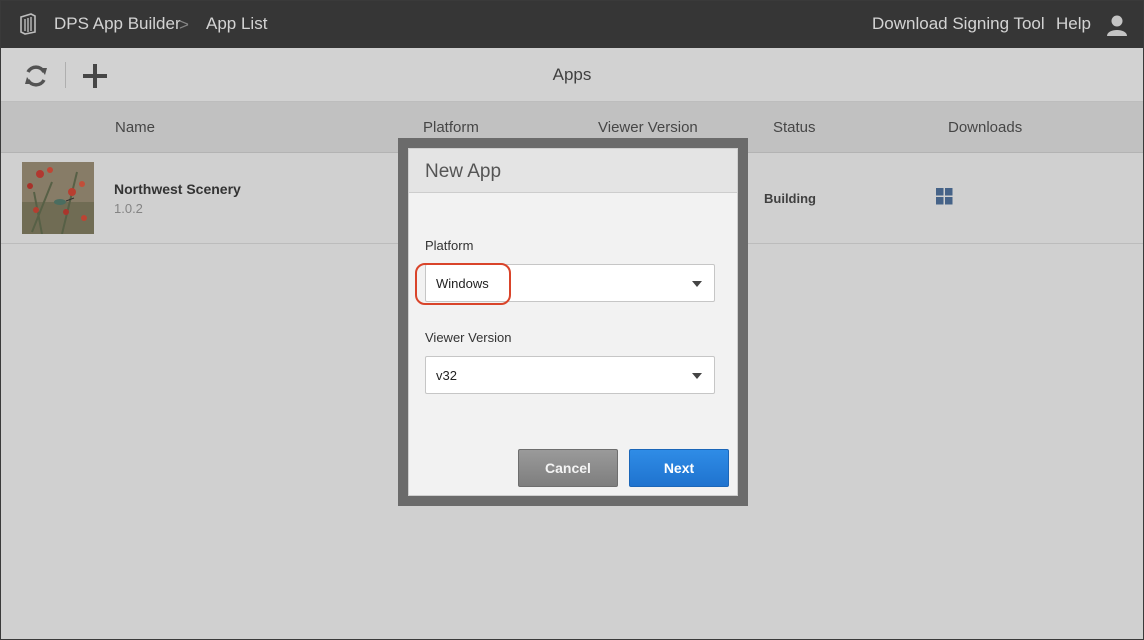  What do you see at coordinates (446, 375) in the screenshot?
I see `viewer-version-select-value: v32` at bounding box center [446, 375].